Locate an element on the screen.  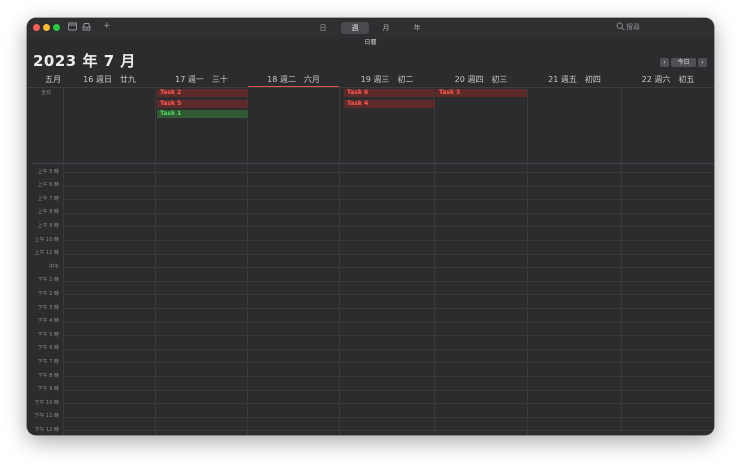
calendars-label: 日曆 is located at coordinates (370, 42).